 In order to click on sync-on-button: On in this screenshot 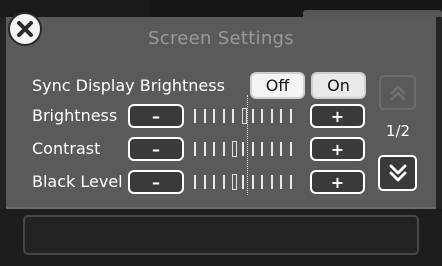, I will do `click(338, 85)`.